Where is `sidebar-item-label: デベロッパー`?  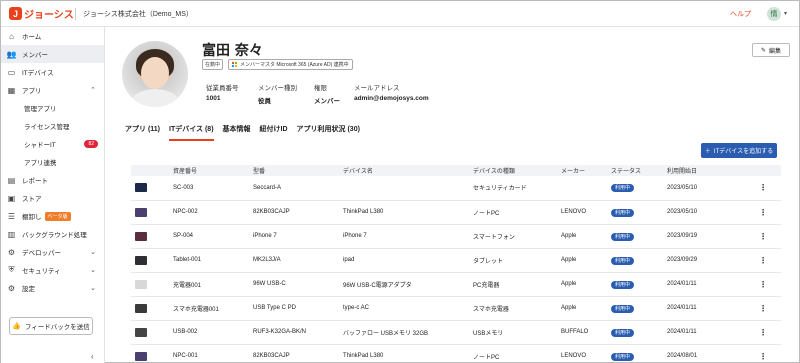 sidebar-item-label: デベロッパー is located at coordinates (41, 253).